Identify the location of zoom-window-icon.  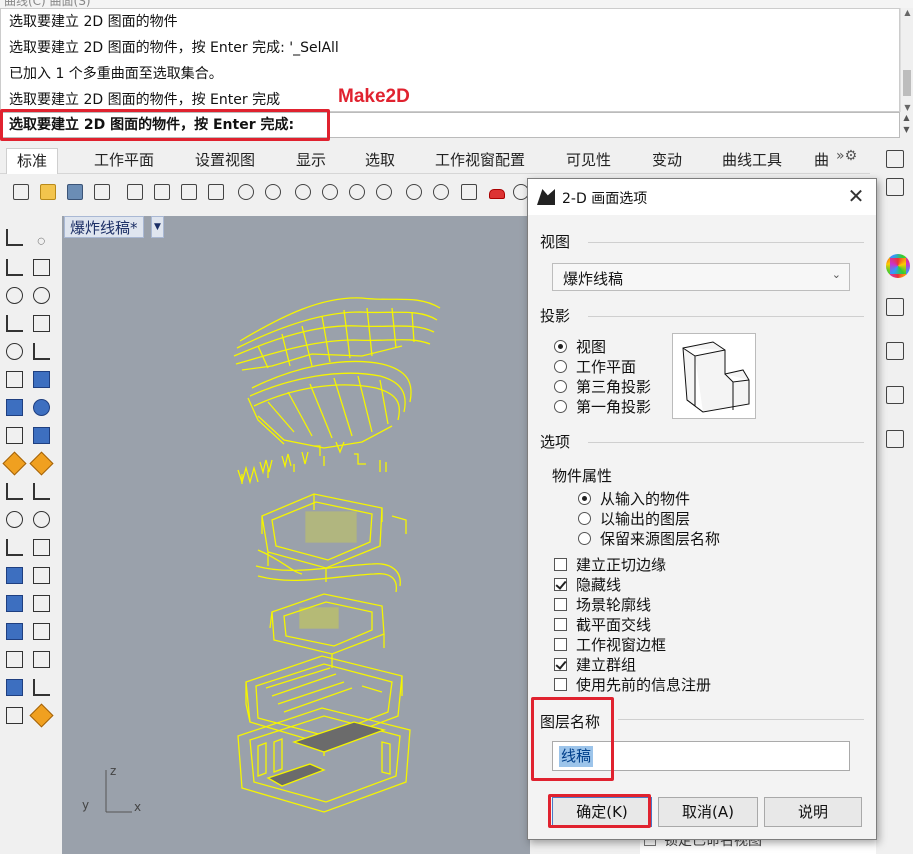
(356, 191).